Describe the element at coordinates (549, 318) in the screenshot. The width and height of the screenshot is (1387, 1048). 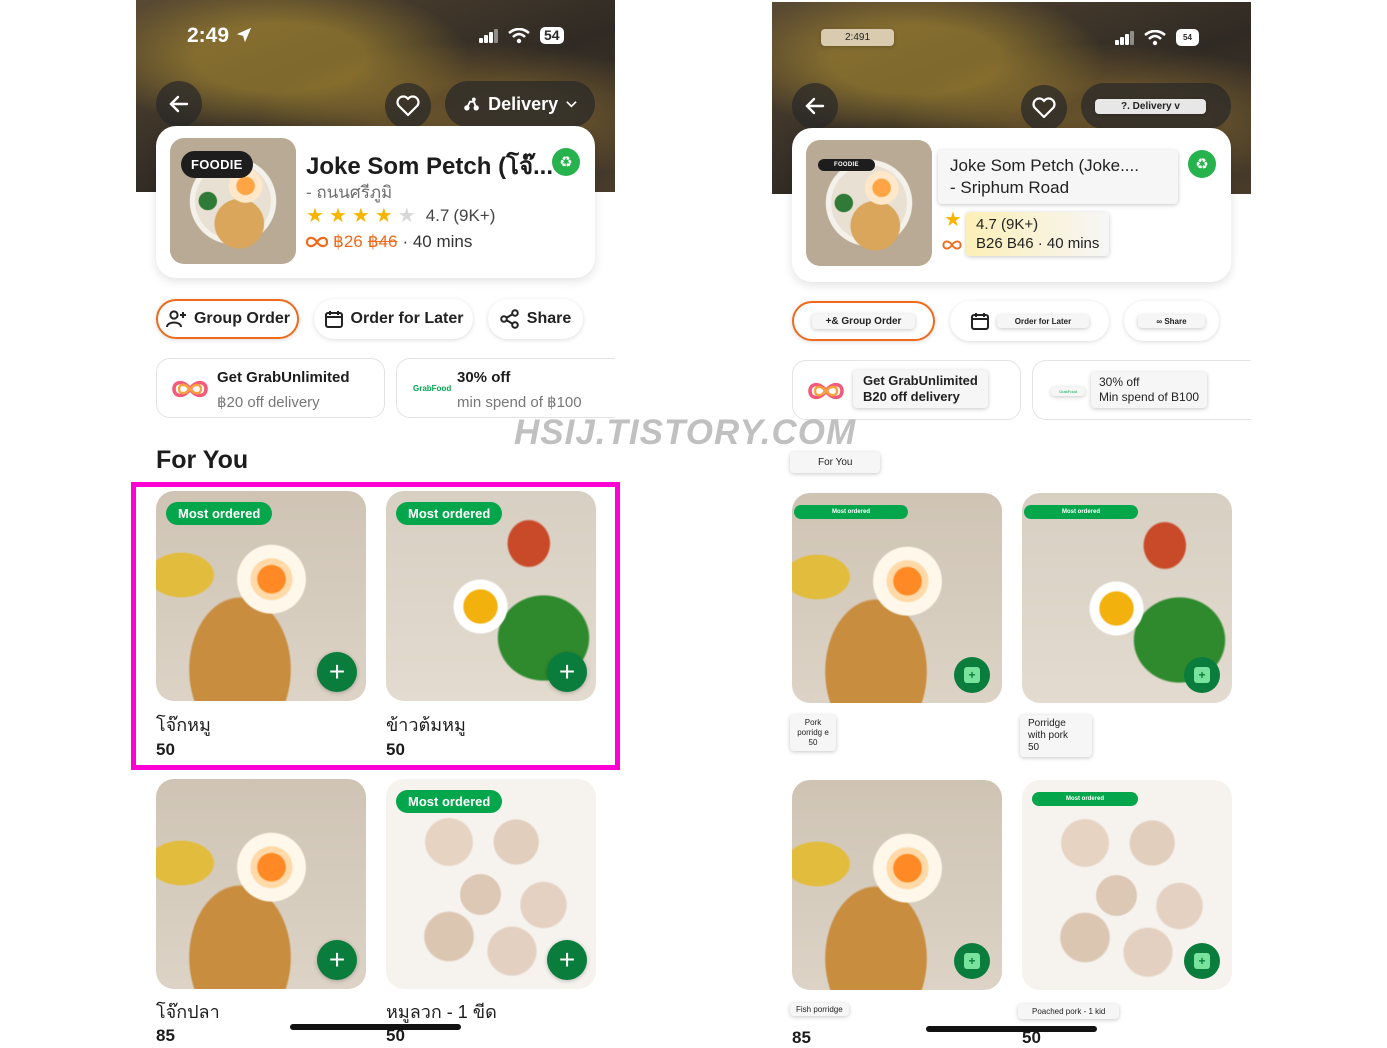
I see `share-label: Share` at that location.